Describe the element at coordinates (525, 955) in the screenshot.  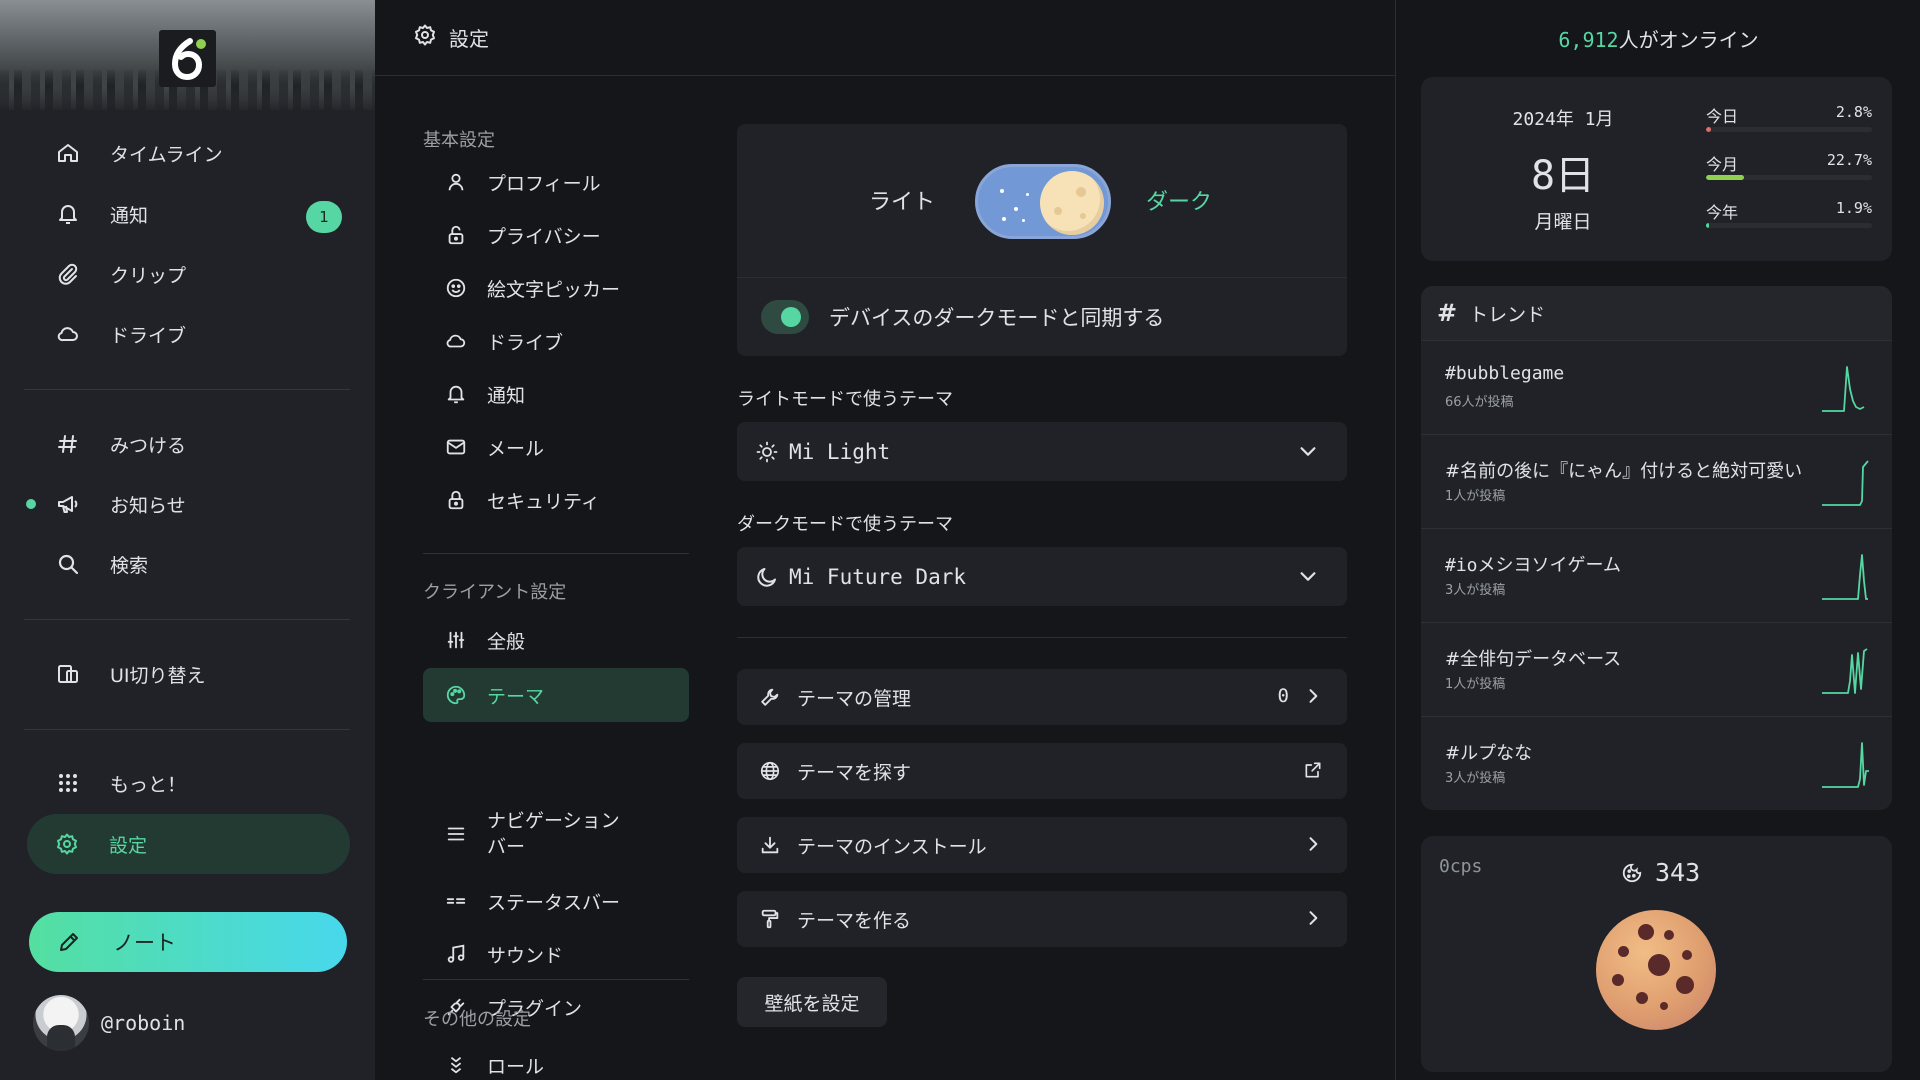
I see `settings-item-label: サウンド` at that location.